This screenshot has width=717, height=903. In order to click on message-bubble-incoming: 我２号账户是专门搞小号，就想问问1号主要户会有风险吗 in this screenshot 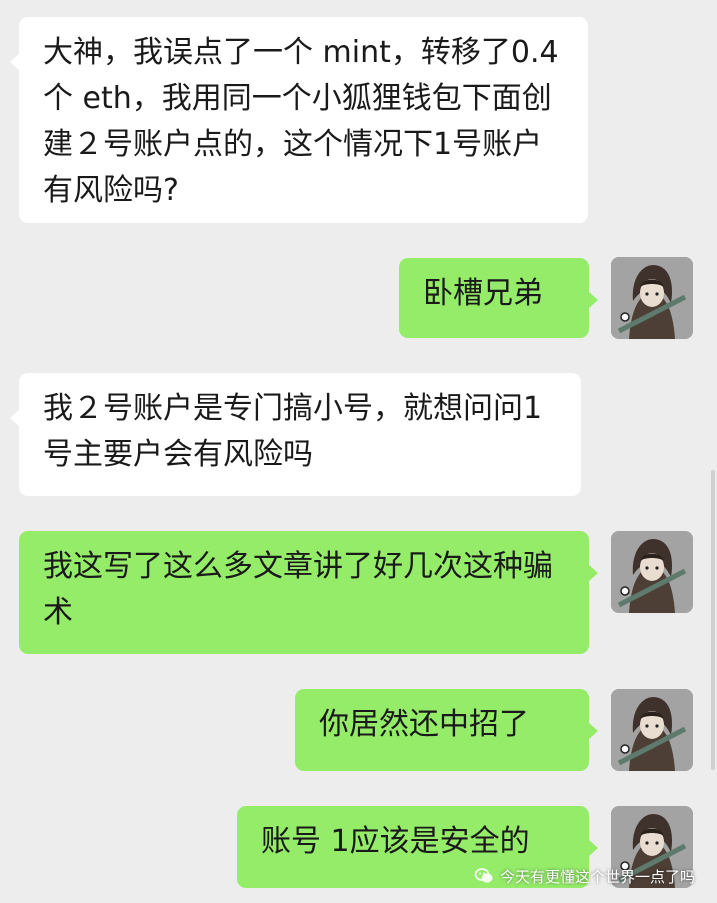, I will do `click(295, 434)`.